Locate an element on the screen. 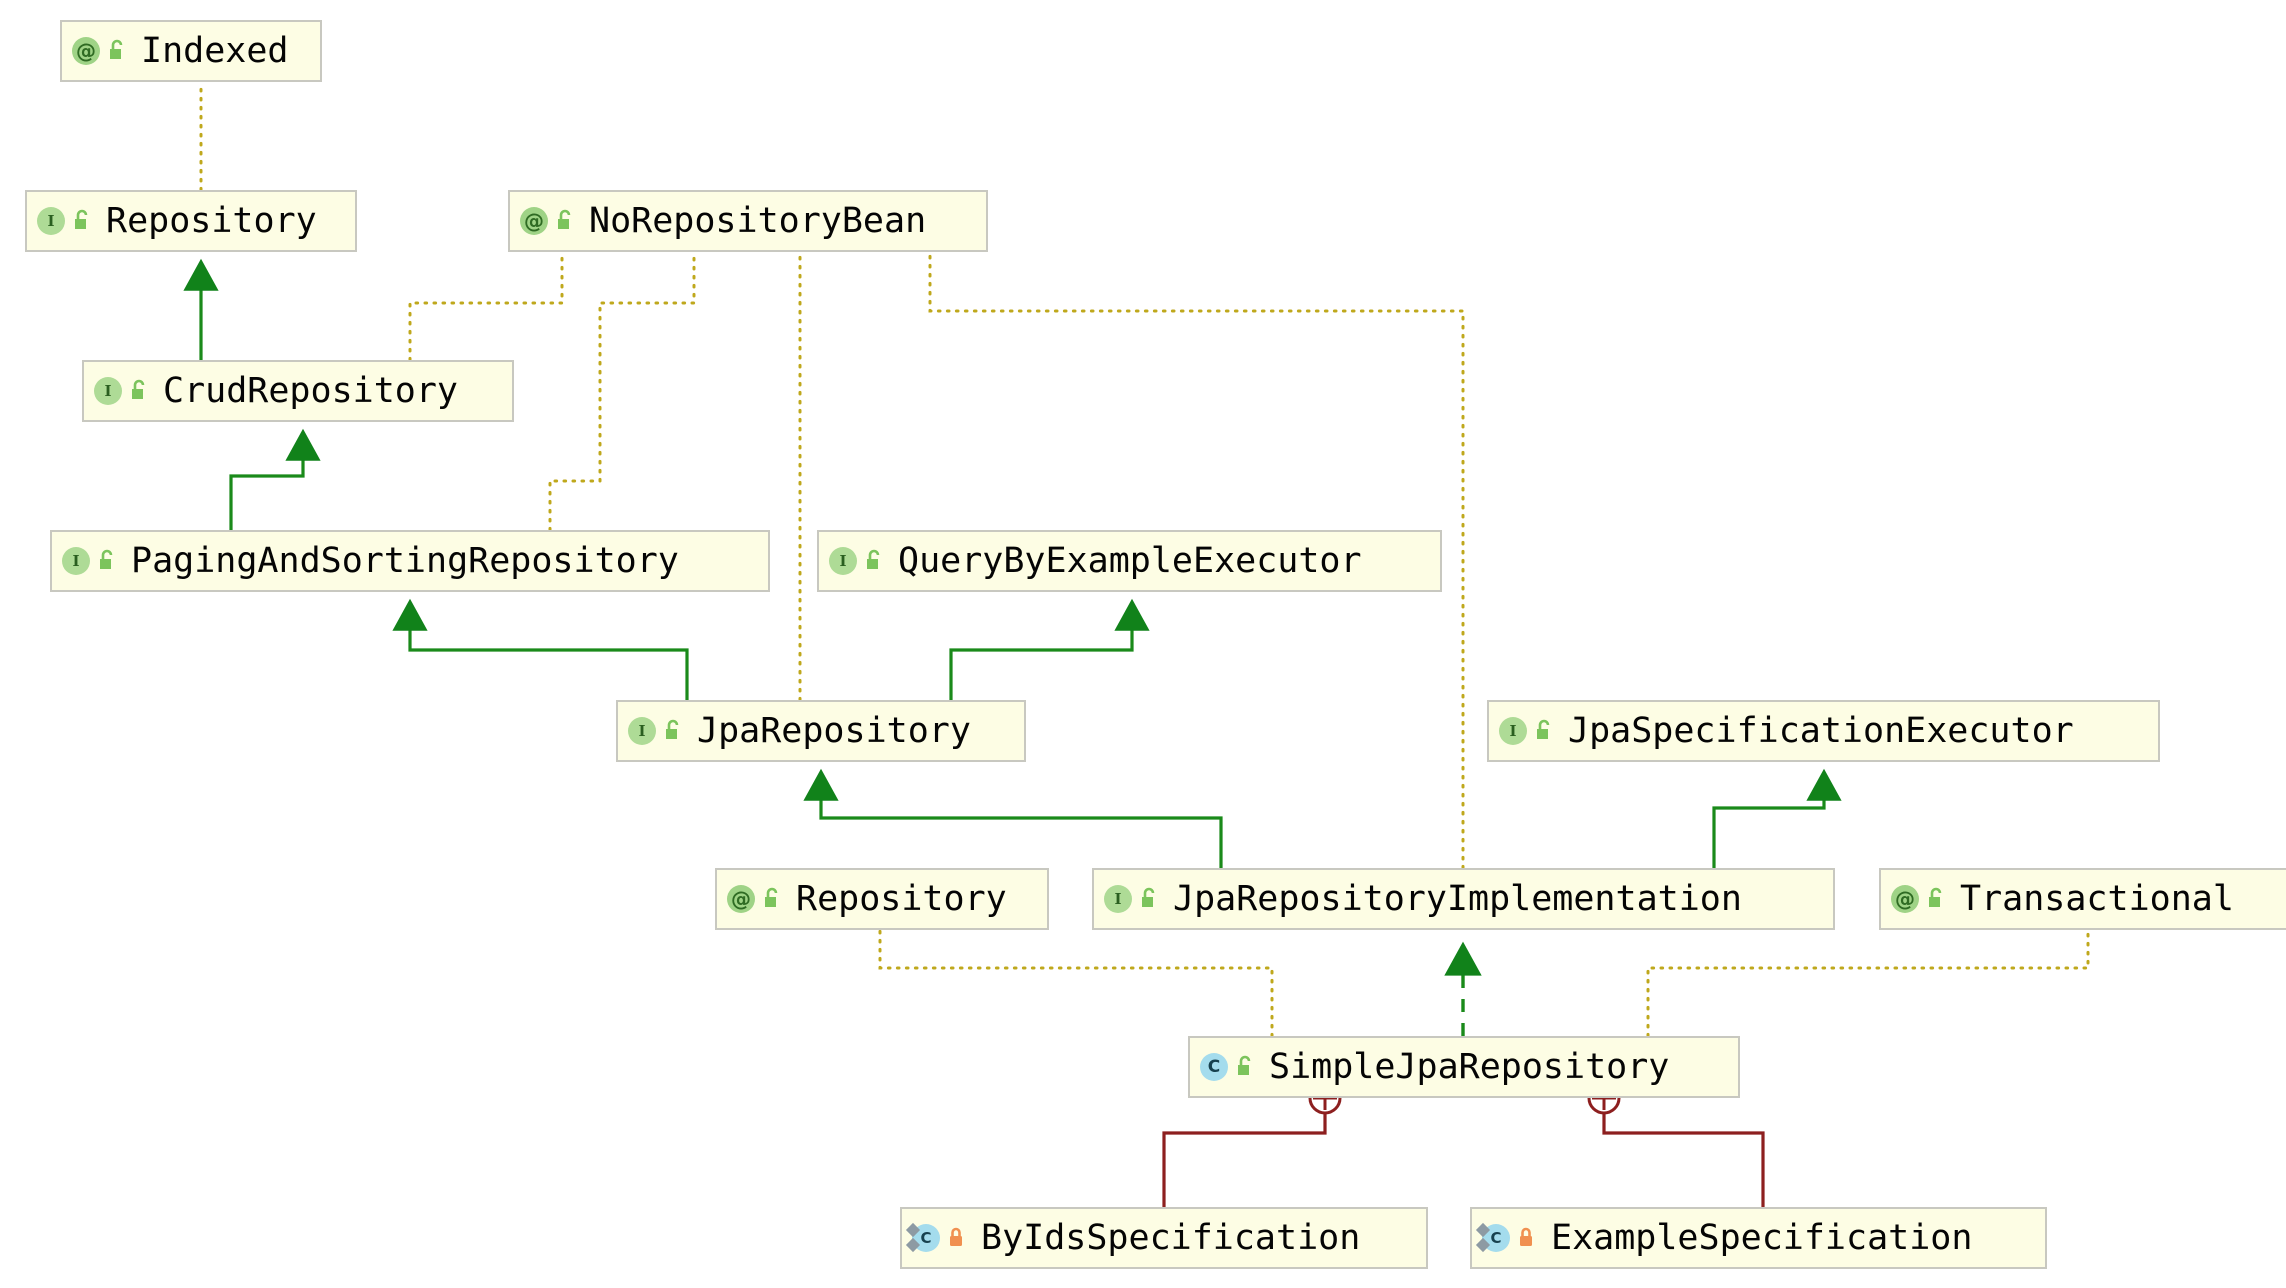 This screenshot has width=2286, height=1288. node-indexed: @ Indexed is located at coordinates (191, 51).